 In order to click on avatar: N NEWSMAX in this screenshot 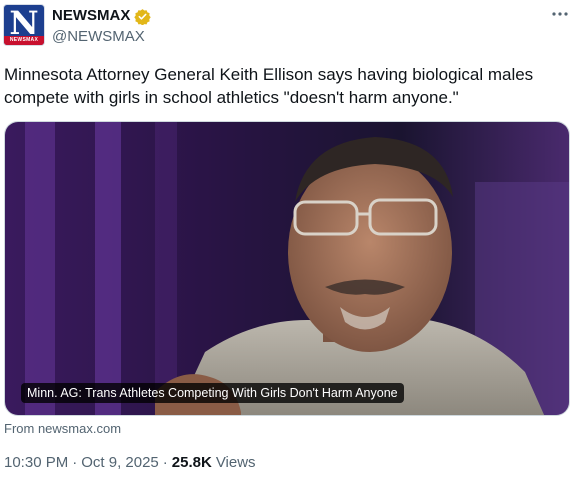, I will do `click(24, 25)`.